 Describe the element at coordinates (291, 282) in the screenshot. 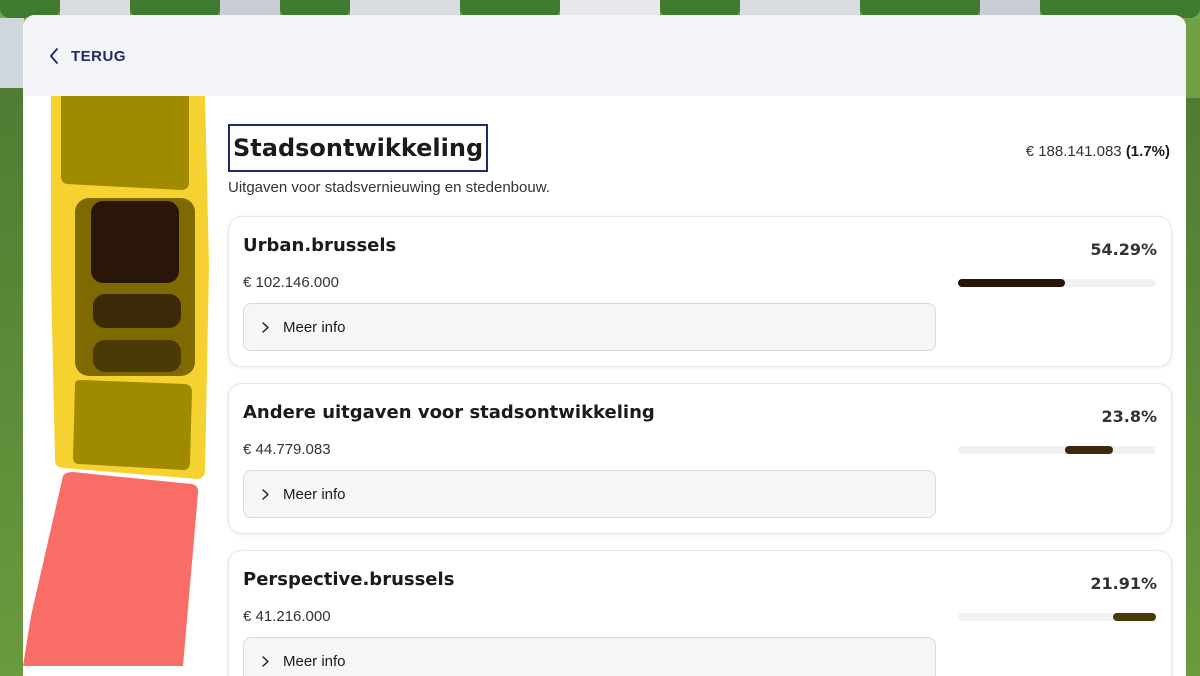

I see `budget-item-amount: € 102.146.000` at that location.